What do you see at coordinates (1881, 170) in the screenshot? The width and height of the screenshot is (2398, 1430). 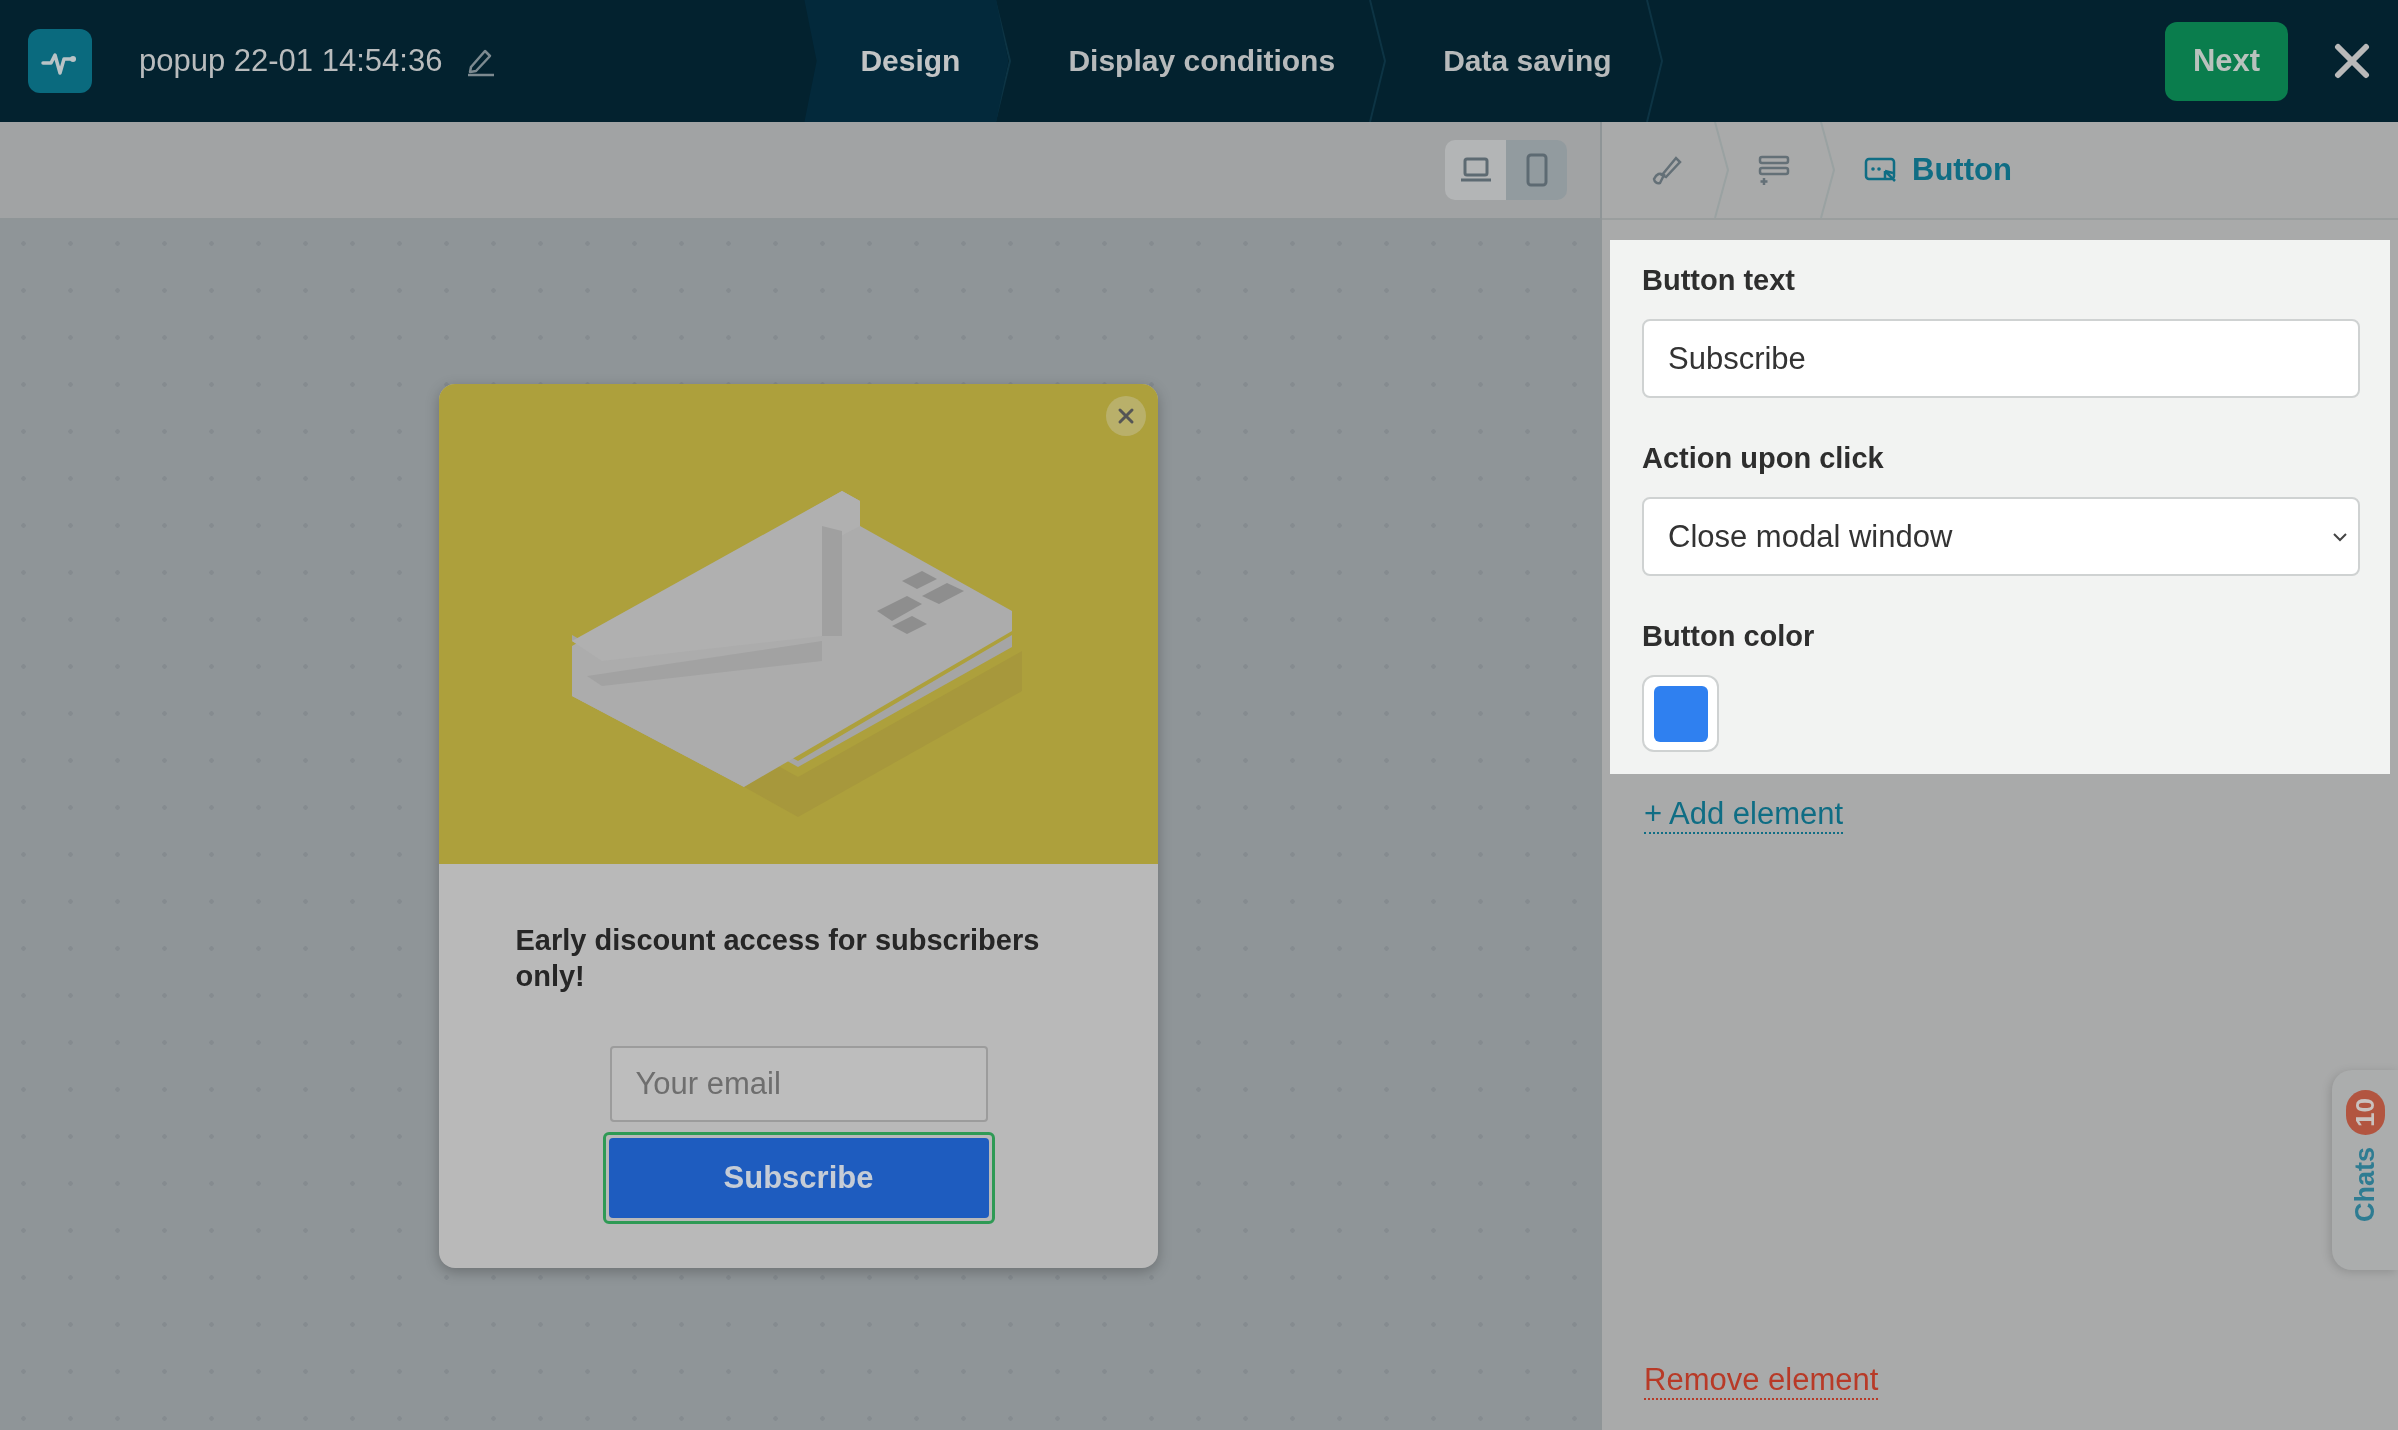 I see `button-icon` at bounding box center [1881, 170].